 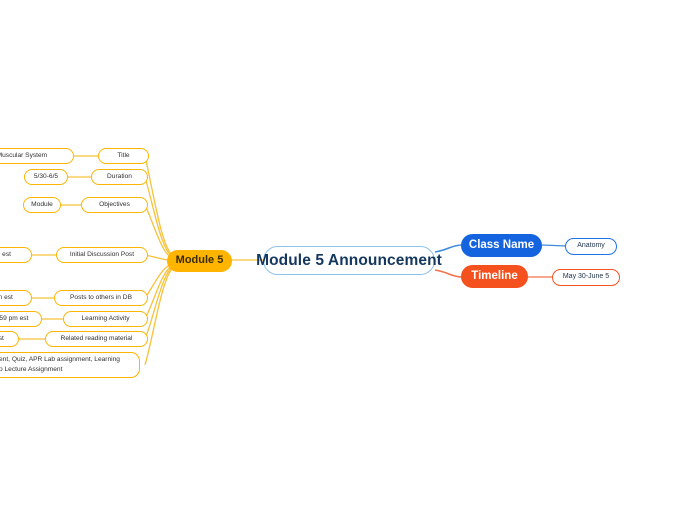 What do you see at coordinates (119, 177) in the screenshot?
I see `subnode-duration: Duration` at bounding box center [119, 177].